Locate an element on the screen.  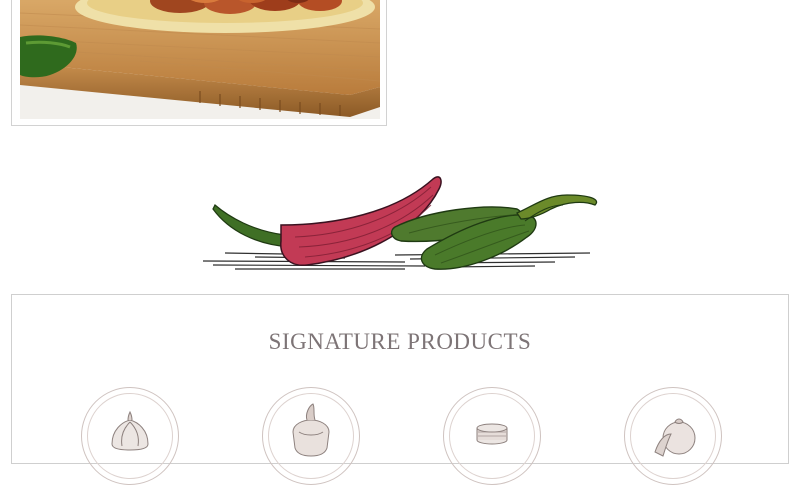
hero-photo-frame is located at coordinates (199, 63).